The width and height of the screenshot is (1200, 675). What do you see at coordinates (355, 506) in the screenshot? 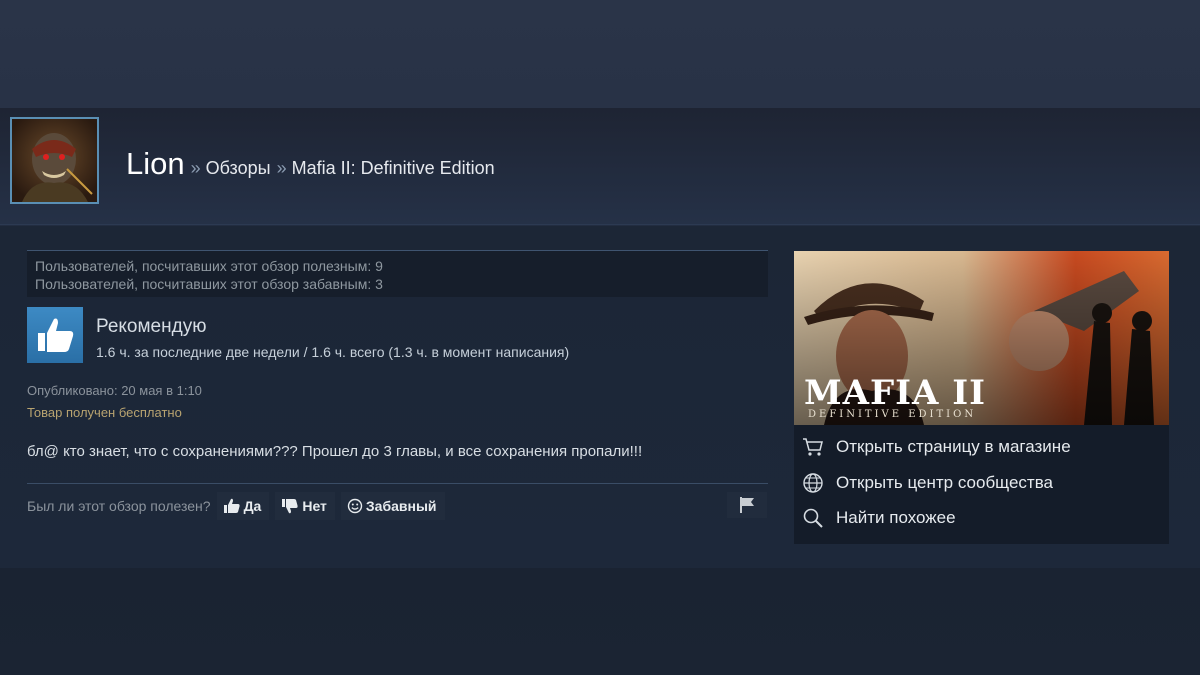
I see `smiley-icon` at bounding box center [355, 506].